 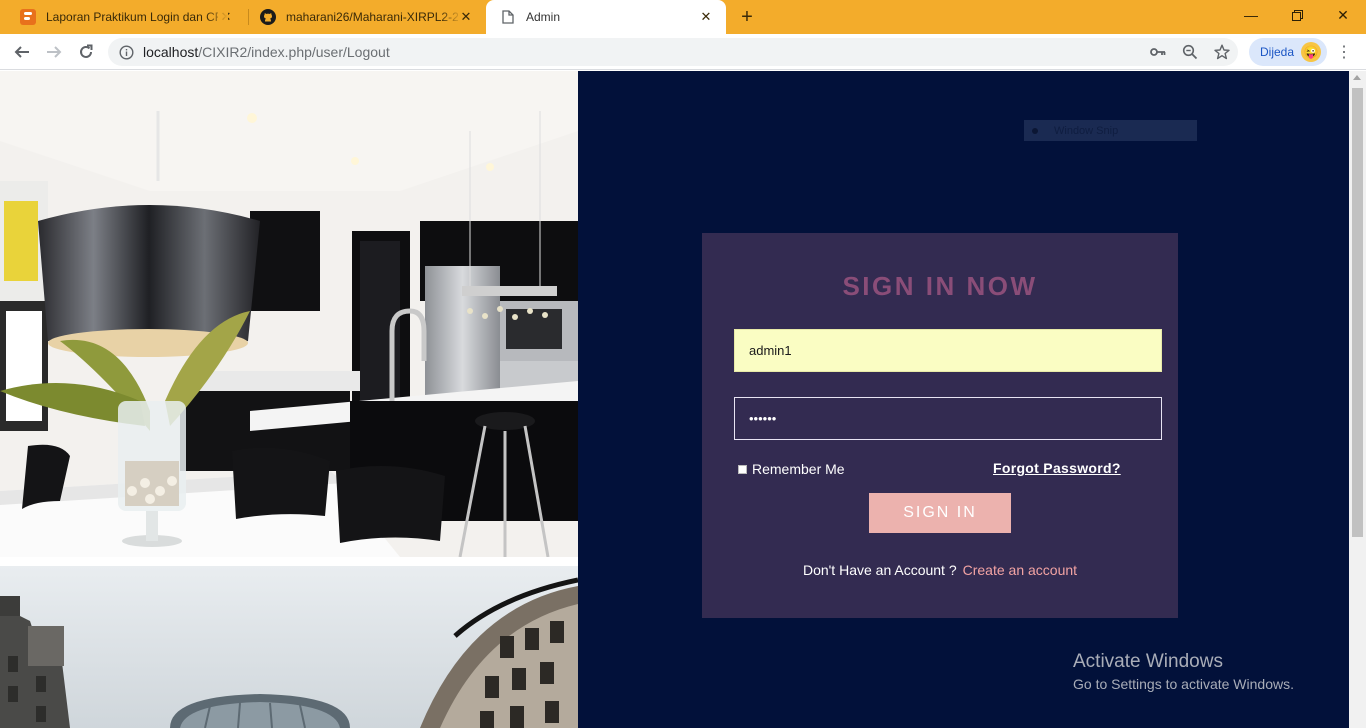 What do you see at coordinates (132, 17) in the screenshot?
I see `tab-title: Laporan Praktikum Login dan CRUD` at bounding box center [132, 17].